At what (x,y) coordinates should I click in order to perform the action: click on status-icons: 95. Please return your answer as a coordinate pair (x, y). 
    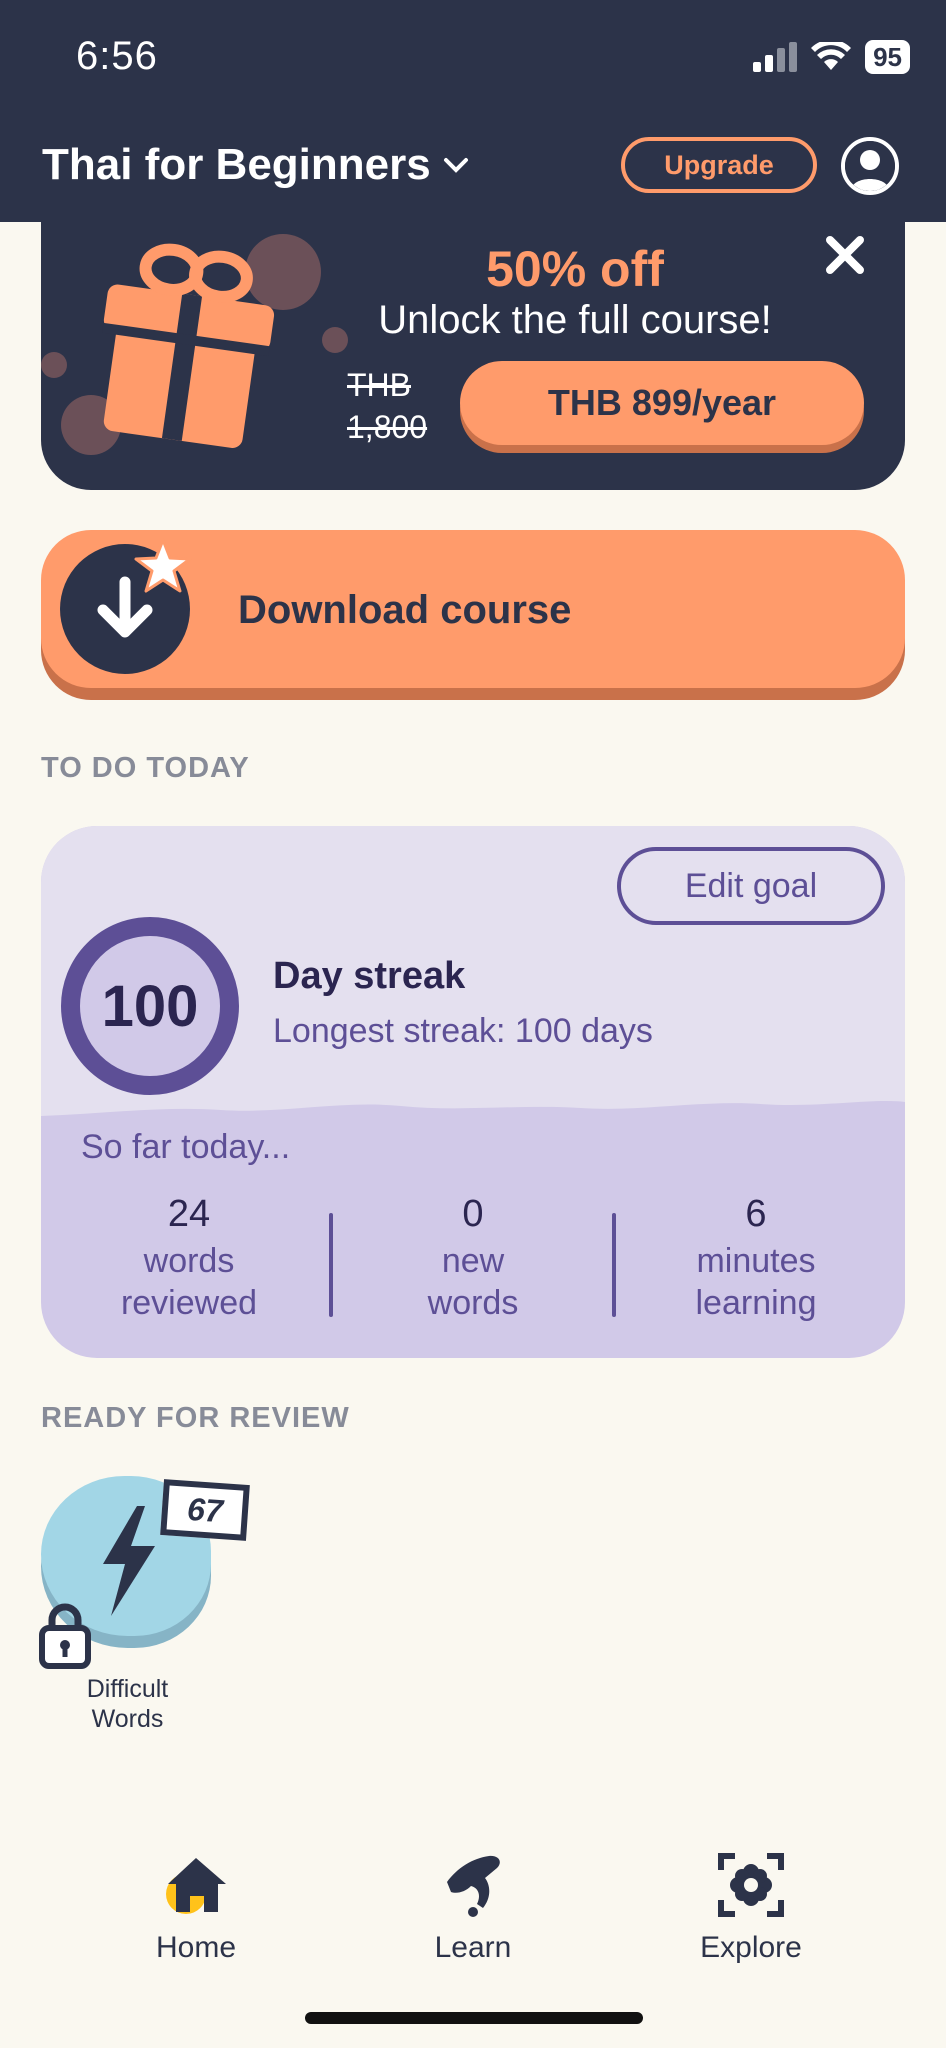
    Looking at the image, I should click on (831, 57).